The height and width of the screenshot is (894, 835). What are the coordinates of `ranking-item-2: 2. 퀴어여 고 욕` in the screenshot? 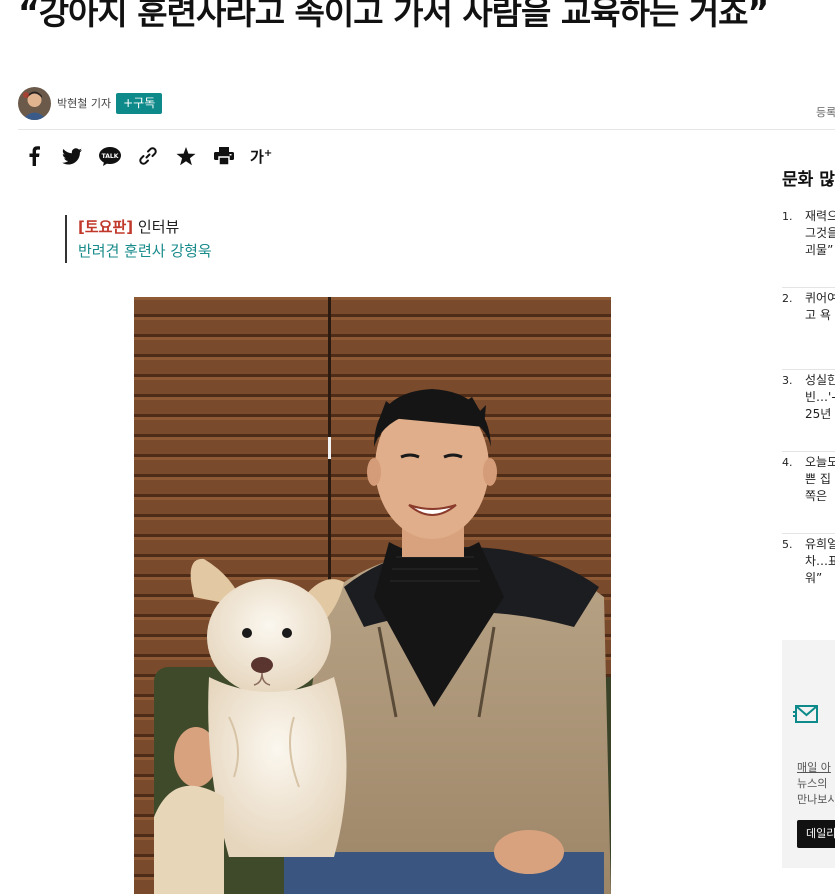 It's located at (808, 329).